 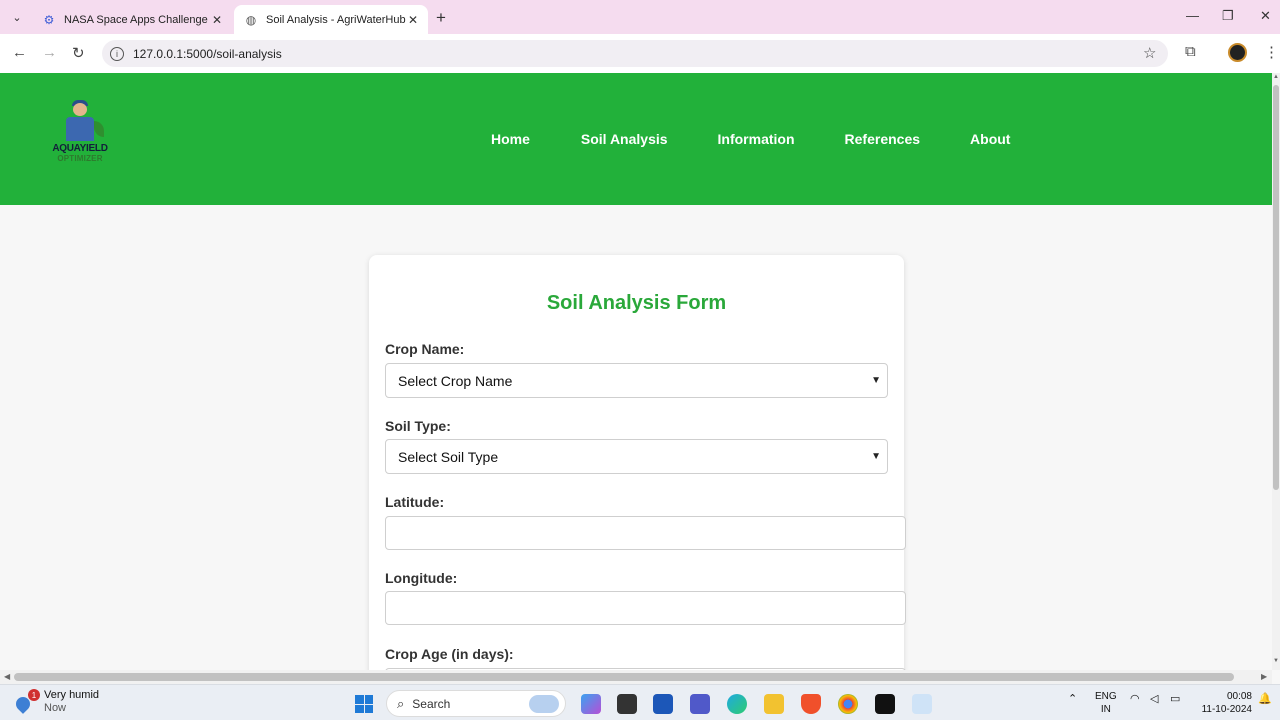 I want to click on soil-type-selected: Select Soil Type, so click(x=448, y=456).